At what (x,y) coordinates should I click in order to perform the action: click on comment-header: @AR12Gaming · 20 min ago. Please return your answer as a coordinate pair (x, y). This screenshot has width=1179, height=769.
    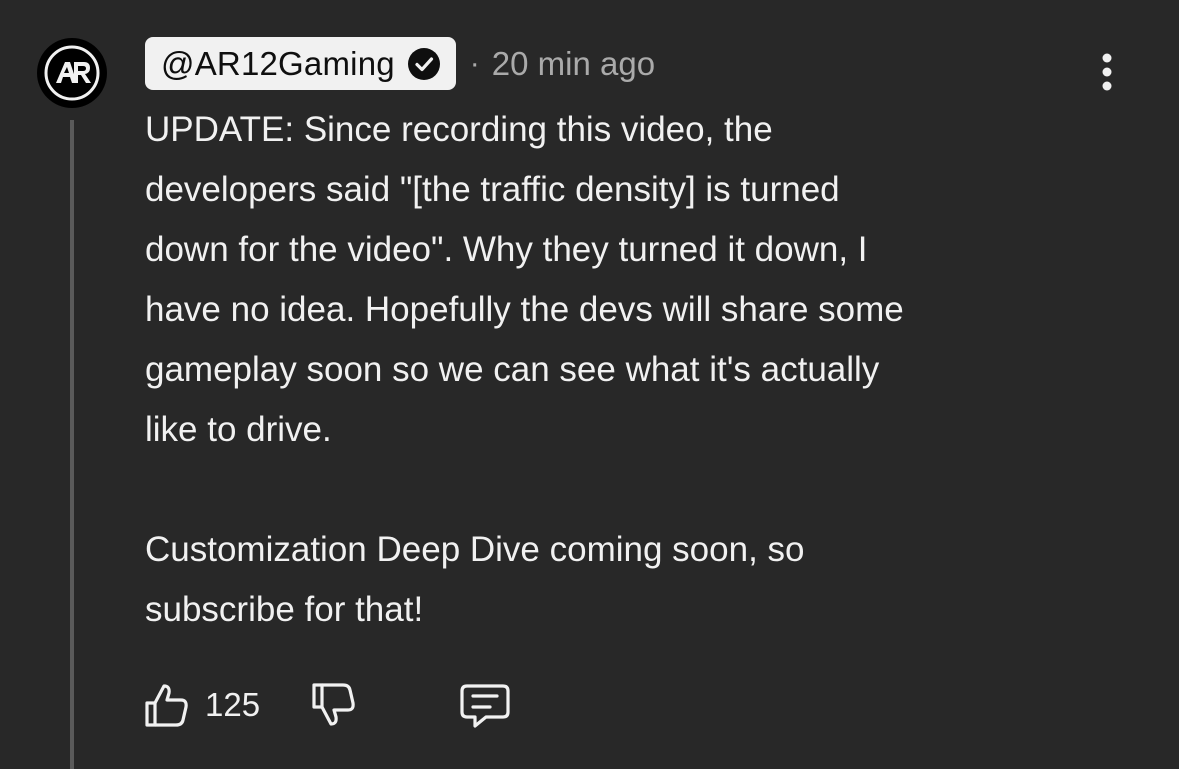
    Looking at the image, I should click on (400, 63).